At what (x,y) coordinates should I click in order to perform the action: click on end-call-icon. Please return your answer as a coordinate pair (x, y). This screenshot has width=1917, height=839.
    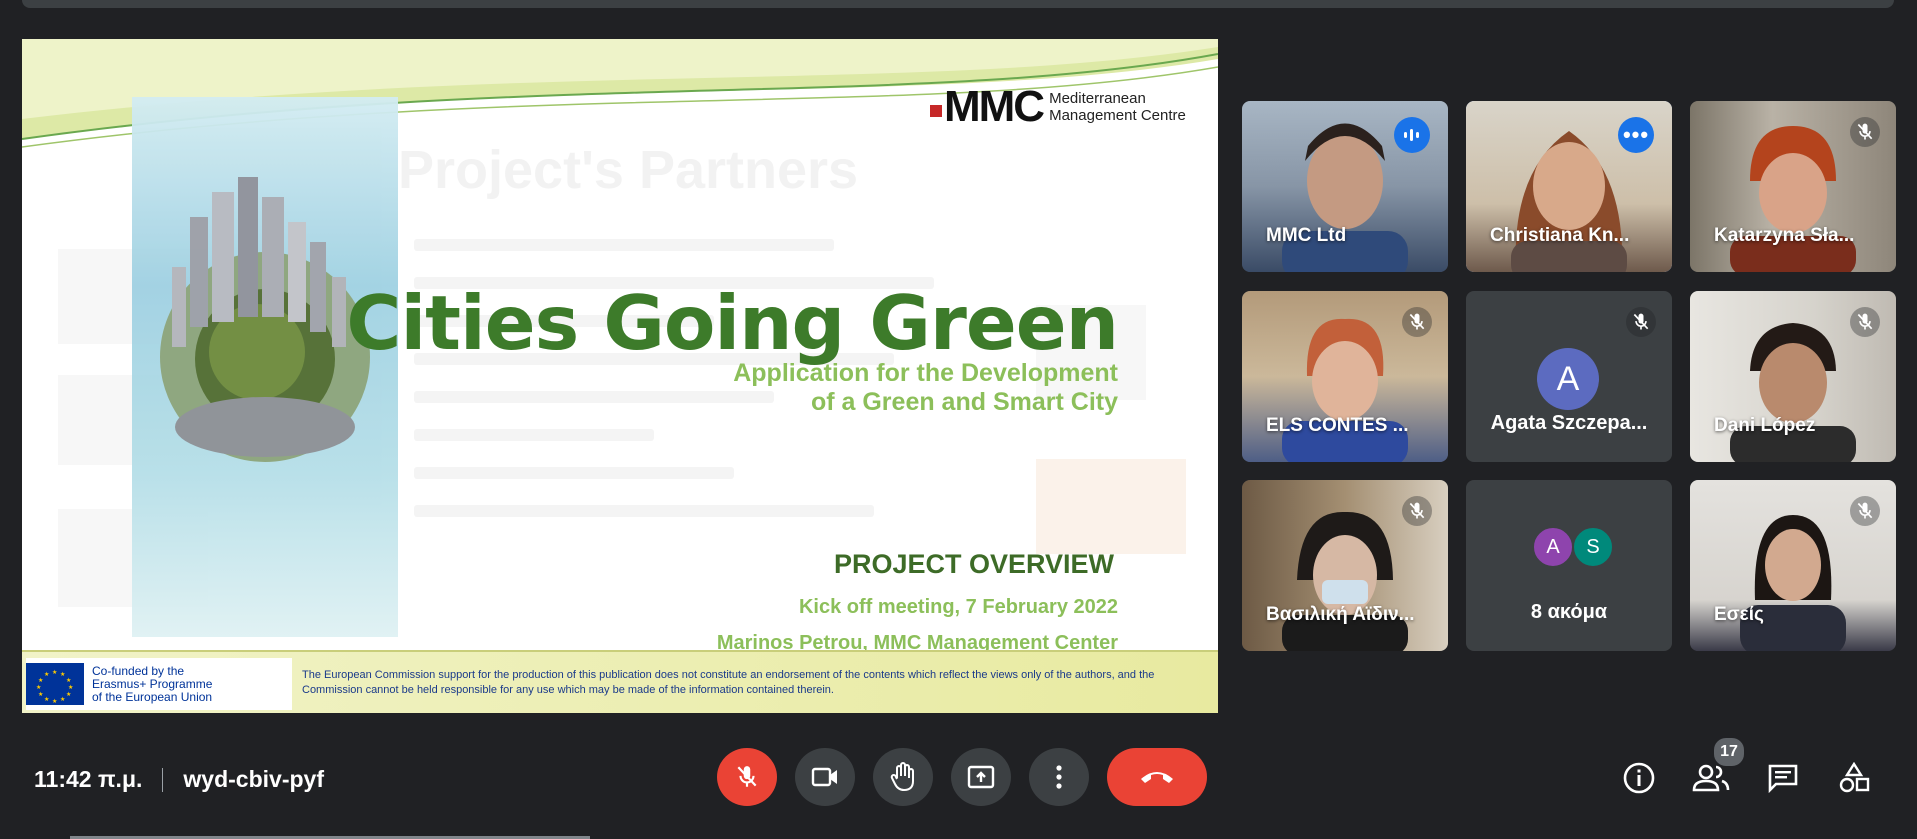
    Looking at the image, I should click on (1157, 777).